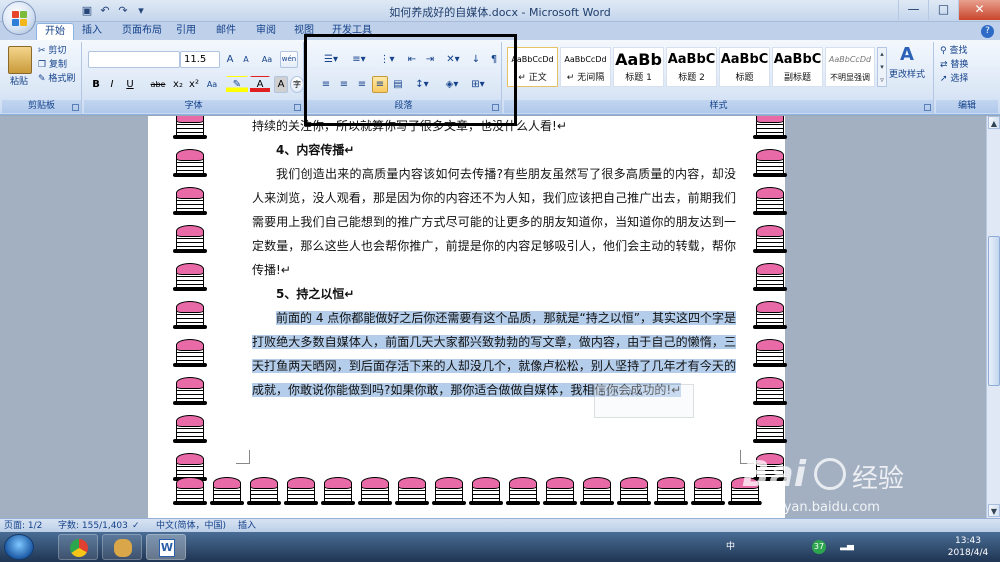 The width and height of the screenshot is (1000, 562). Describe the element at coordinates (42, 65) in the screenshot. I see `copy-icon: ❐` at that location.